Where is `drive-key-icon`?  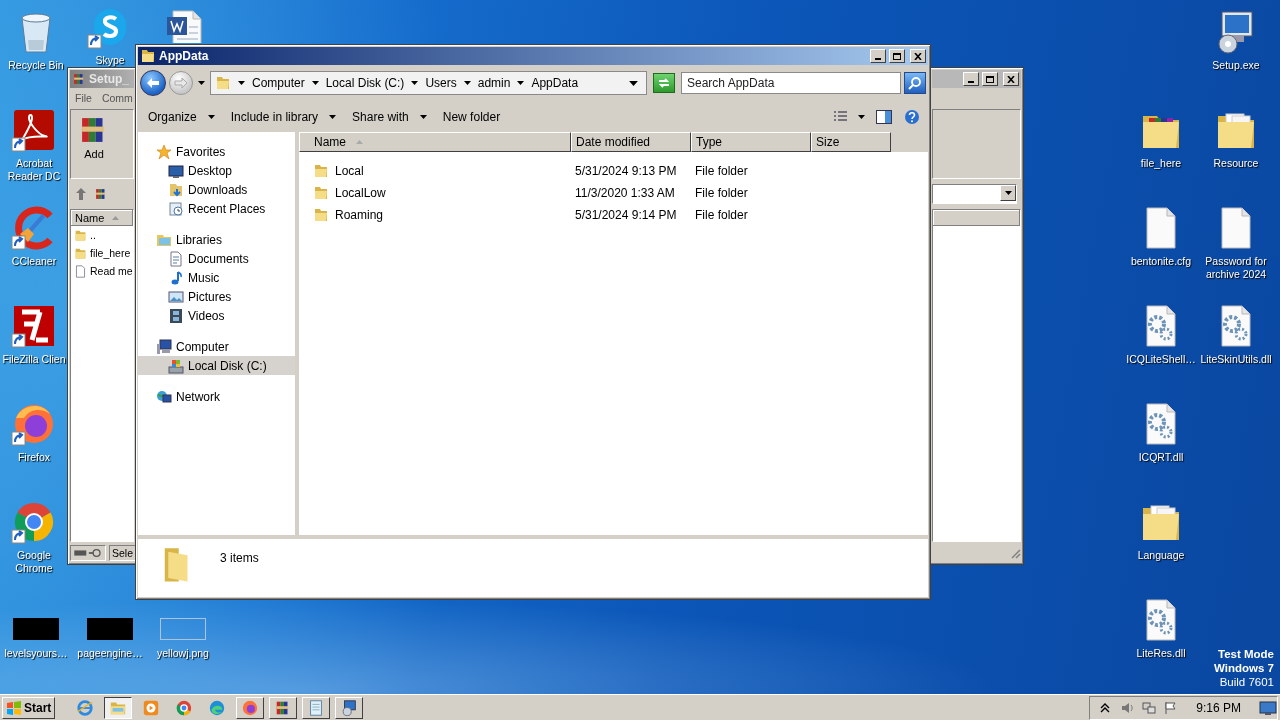
drive-key-icon is located at coordinates (88, 553).